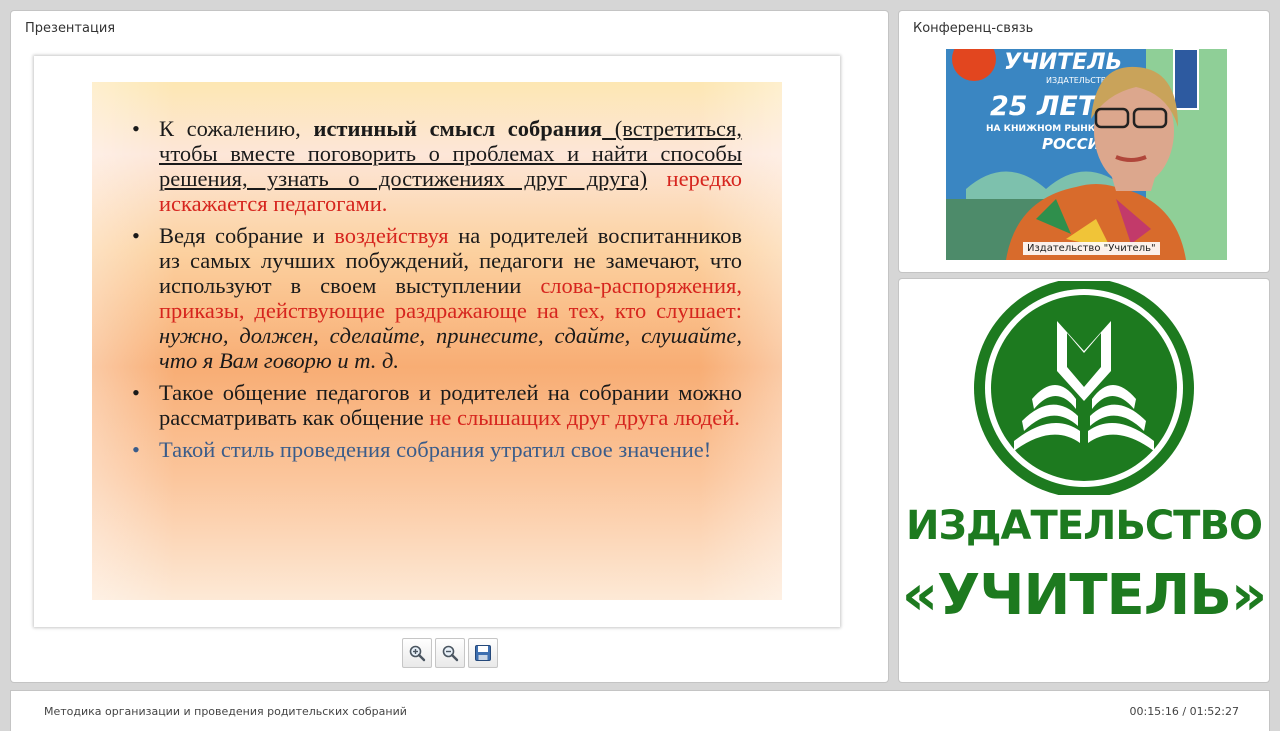 The height and width of the screenshot is (731, 1280). I want to click on logo-text-uchitel: «УЧИТЕЛЬ», so click(1084, 595).